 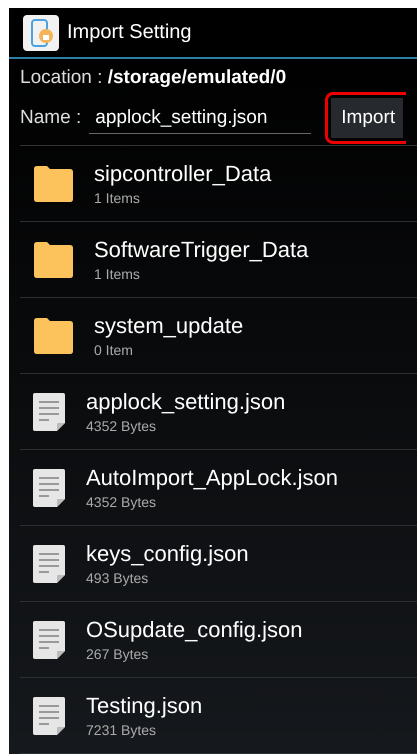 I want to click on file-name: Testing.json, so click(x=144, y=706).